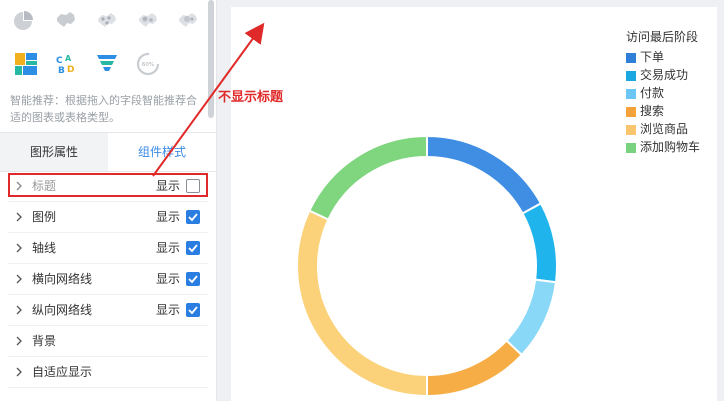 The image size is (724, 401). I want to click on legend-label: 搜索, so click(652, 111).